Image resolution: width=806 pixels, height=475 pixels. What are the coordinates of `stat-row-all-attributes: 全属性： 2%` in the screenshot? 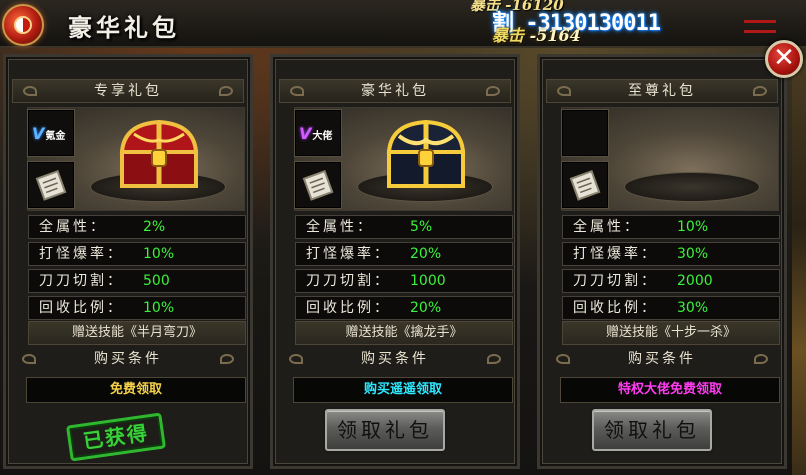 It's located at (137, 227).